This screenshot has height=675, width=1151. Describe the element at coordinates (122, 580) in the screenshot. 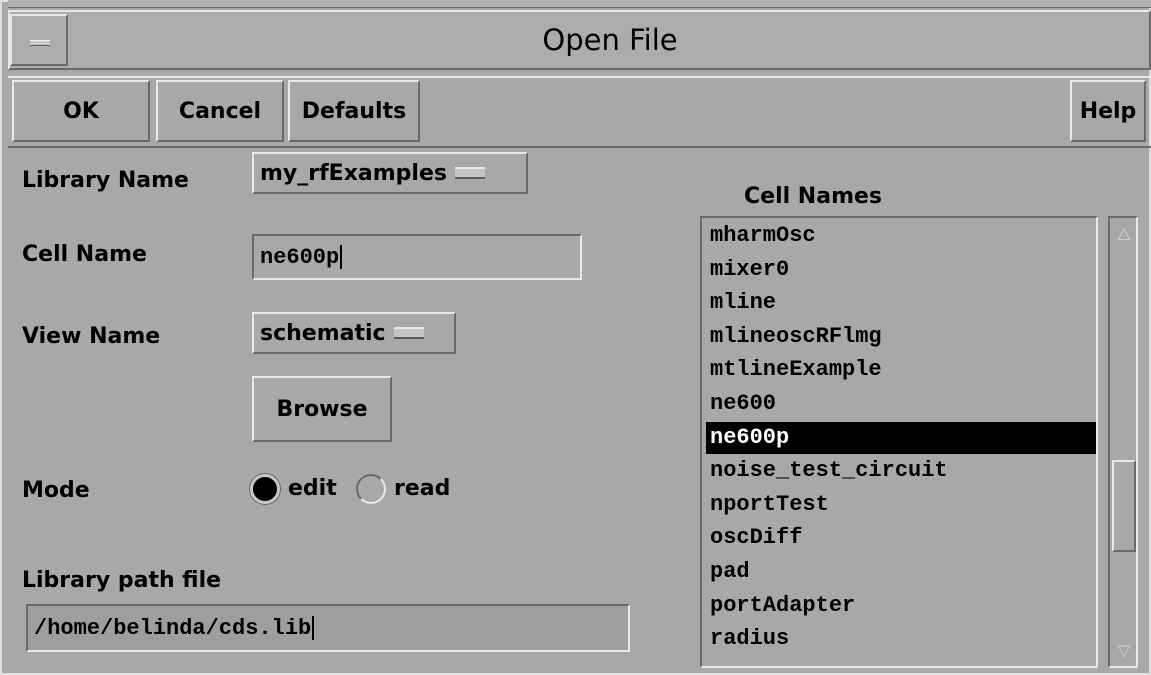

I see `library-path-label: Library path file` at that location.